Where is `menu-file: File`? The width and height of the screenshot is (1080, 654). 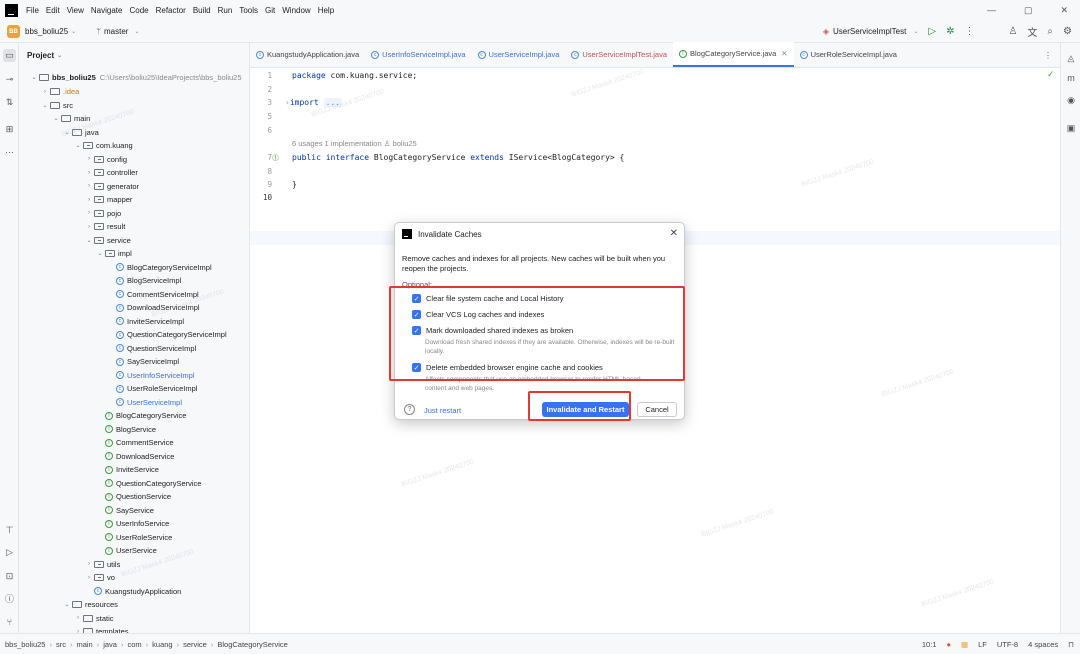
menu-file: File is located at coordinates (32, 10).